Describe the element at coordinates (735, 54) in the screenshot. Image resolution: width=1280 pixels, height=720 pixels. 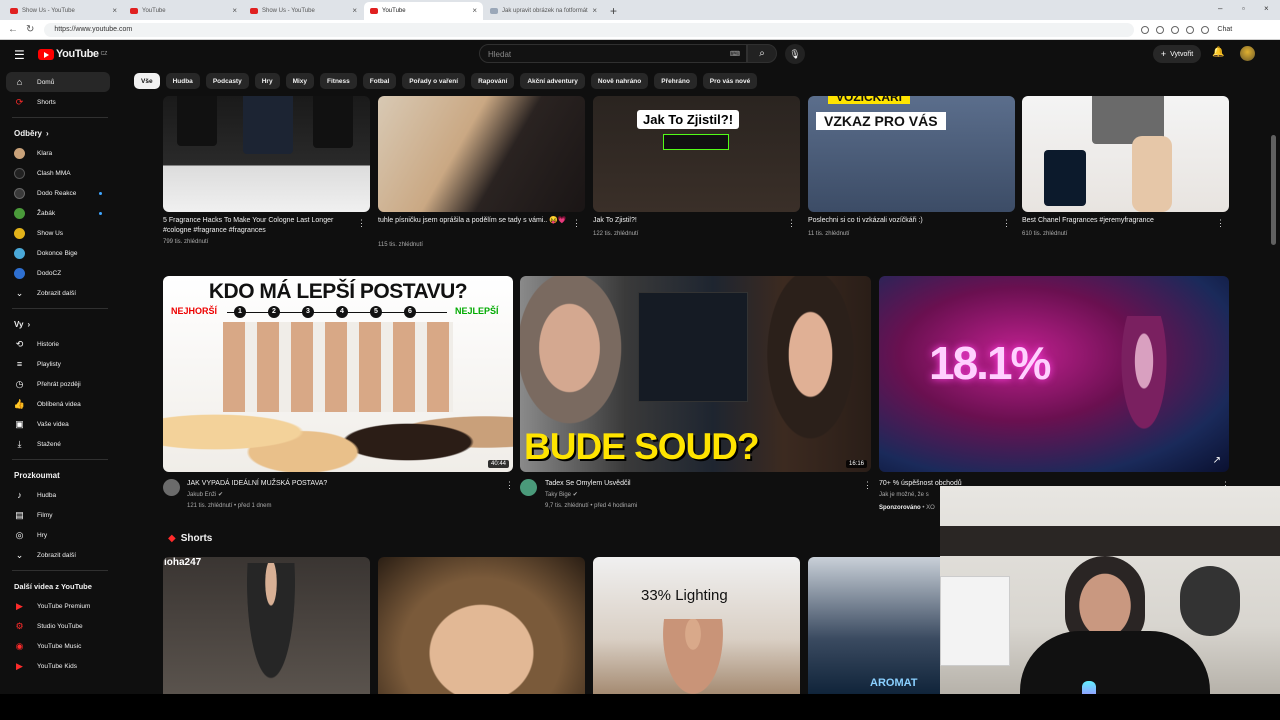
I see `keyboard-icon: ⌨` at that location.